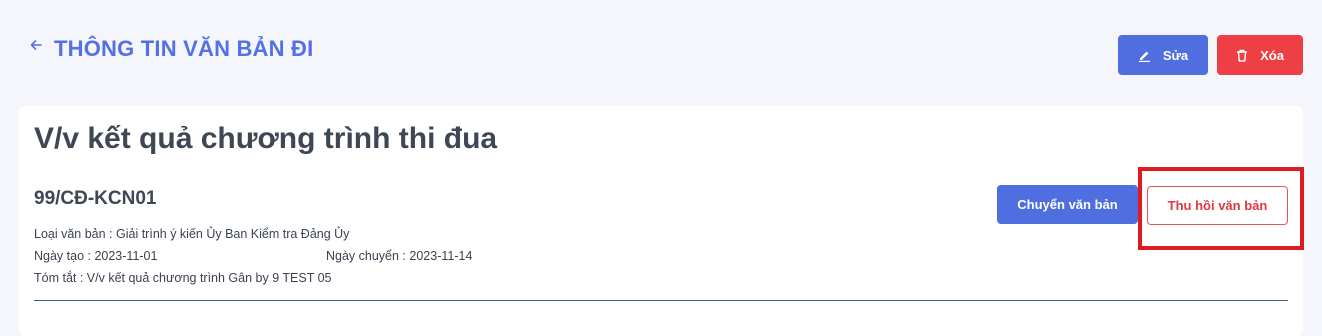 The image size is (1322, 336). Describe the element at coordinates (1144, 55) in the screenshot. I see `pencil-icon` at that location.